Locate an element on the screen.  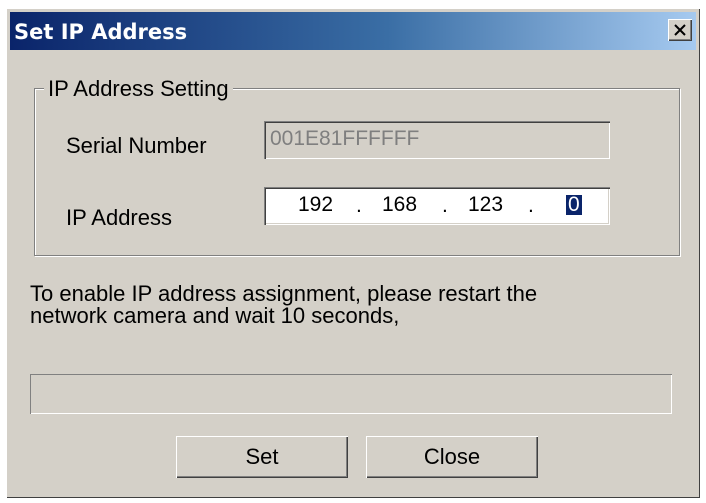
ip-octet-3: 123 is located at coordinates (485, 204).